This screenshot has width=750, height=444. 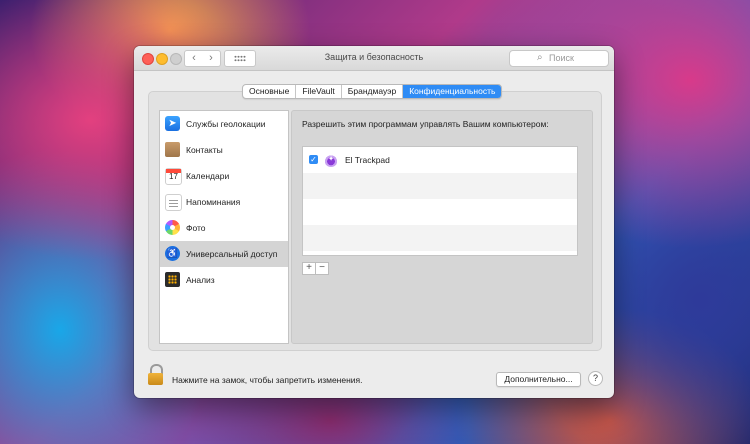 I want to click on sidebar-item-photos: Фото, so click(x=224, y=228).